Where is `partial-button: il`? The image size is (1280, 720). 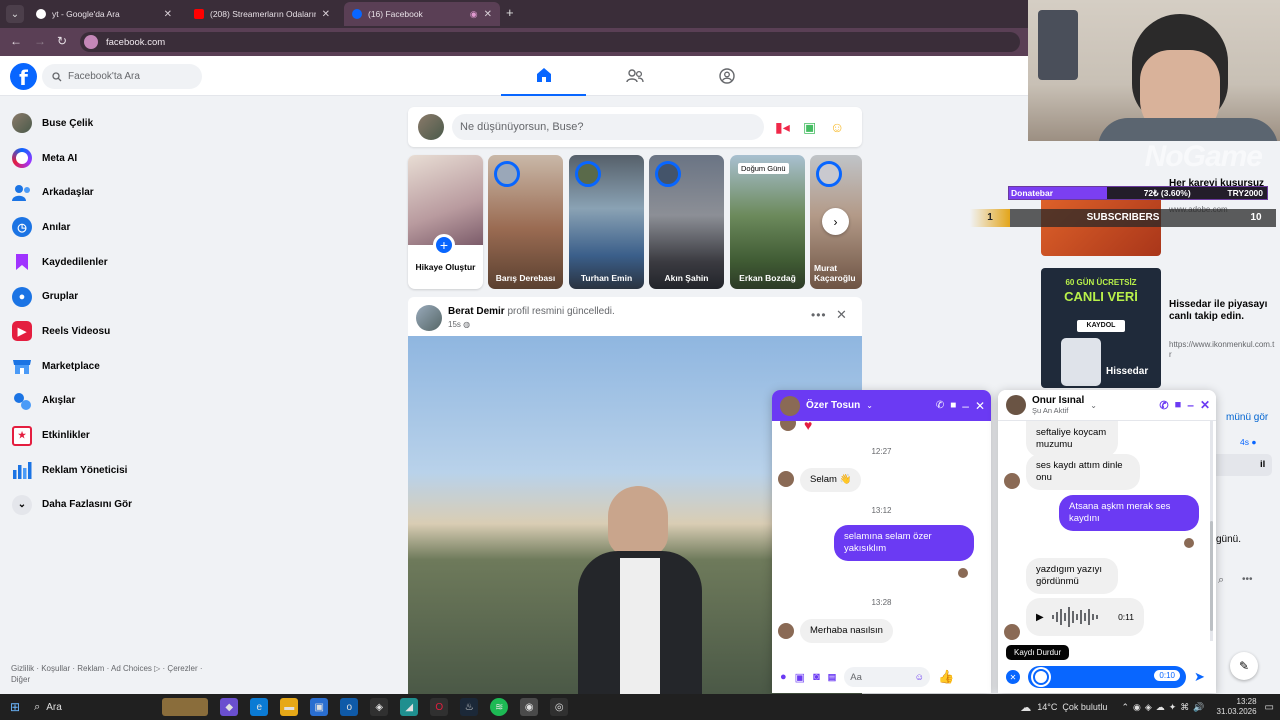
partial-button: il is located at coordinates (1241, 465).